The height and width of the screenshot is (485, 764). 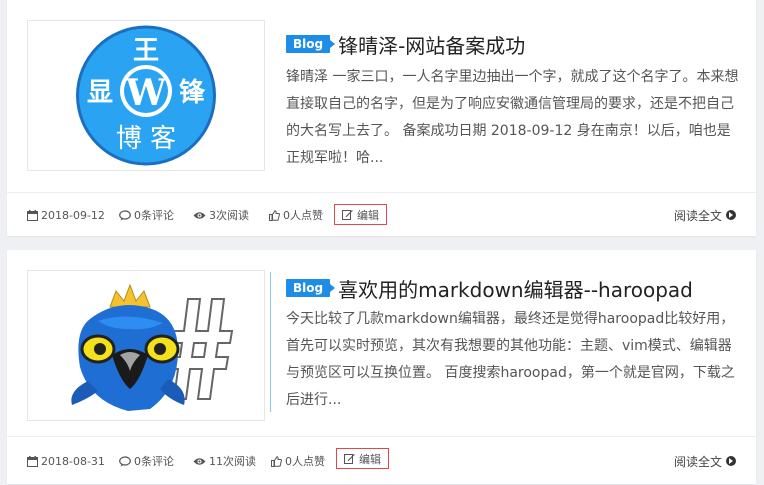 I want to click on divider, so click(x=270, y=342).